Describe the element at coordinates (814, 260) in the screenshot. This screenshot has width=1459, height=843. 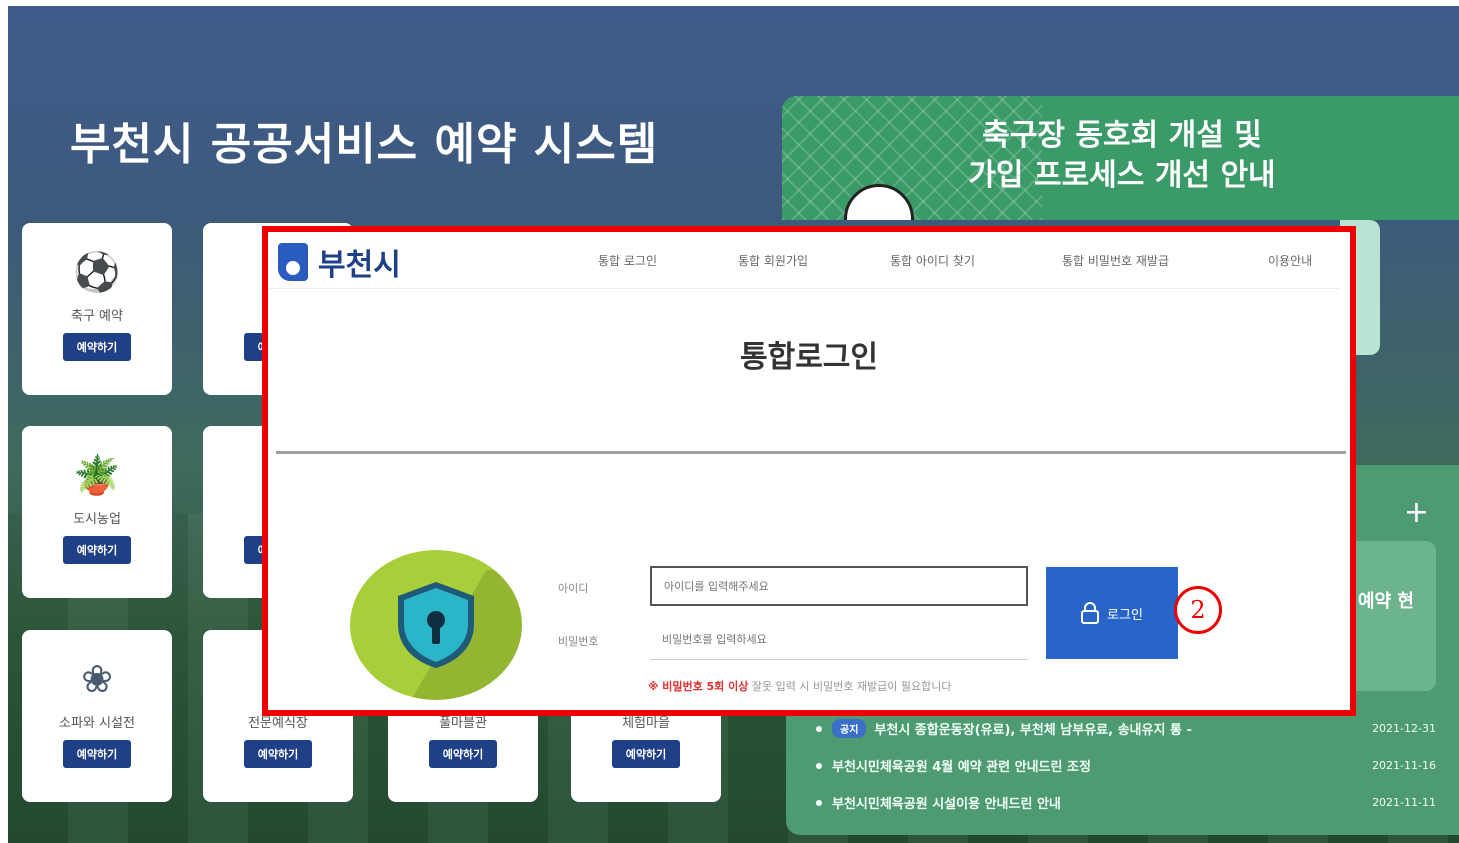
I see `nav-signup: 통합 회원가입` at that location.